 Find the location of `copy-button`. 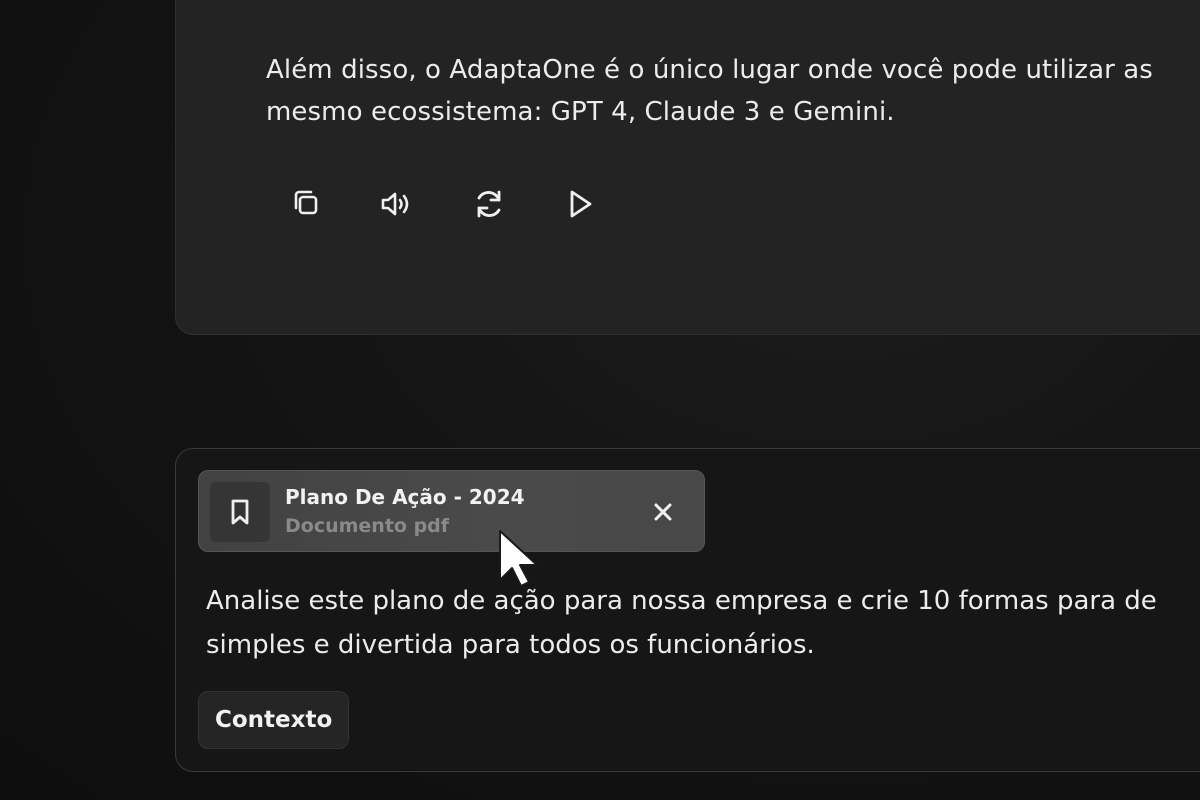

copy-button is located at coordinates (307, 204).